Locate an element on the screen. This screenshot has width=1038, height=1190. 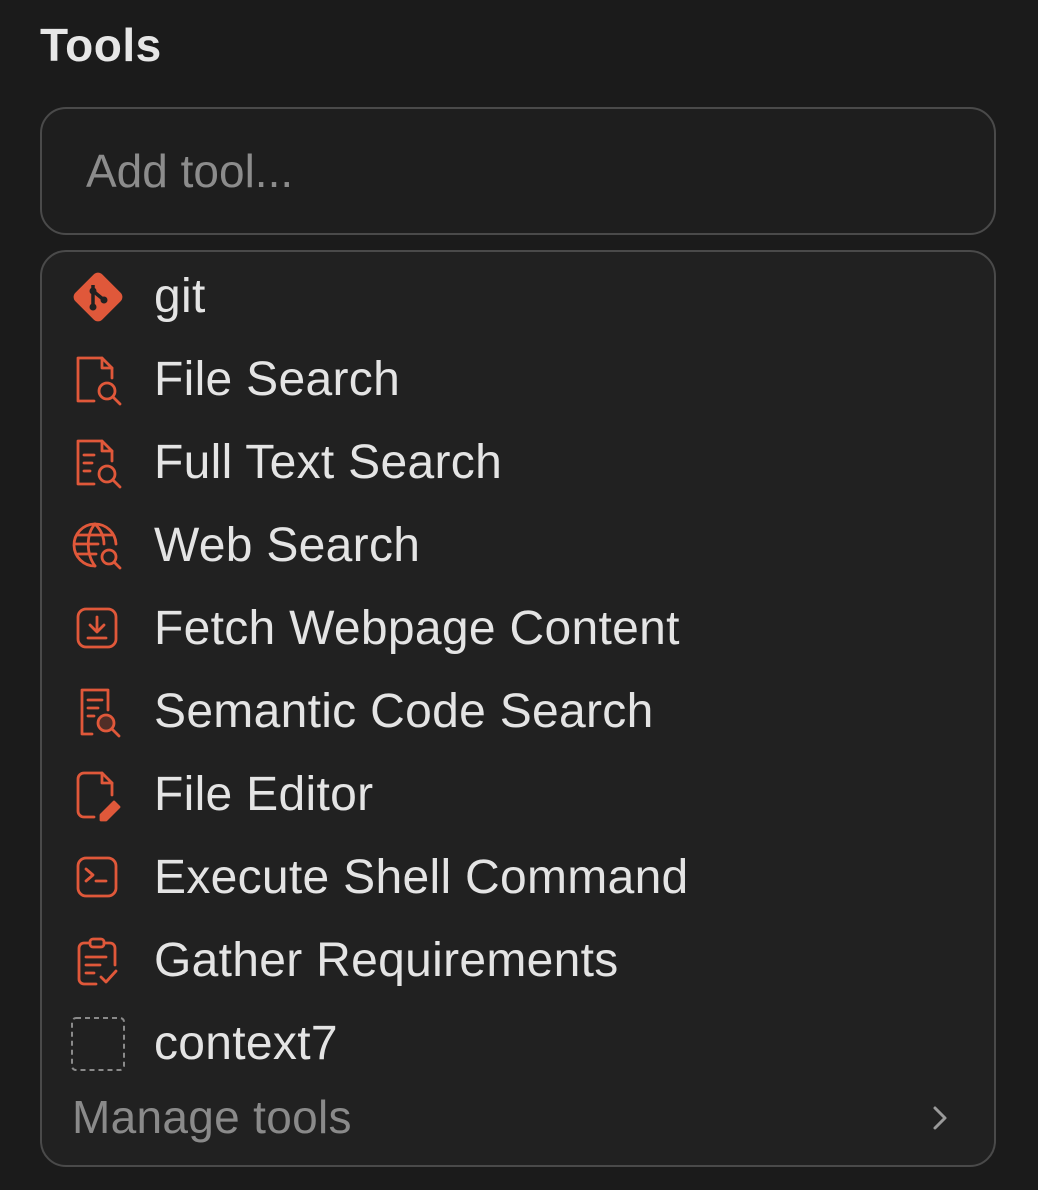
tool-item-execute-shell: Execute Shell Command is located at coordinates (518, 877).